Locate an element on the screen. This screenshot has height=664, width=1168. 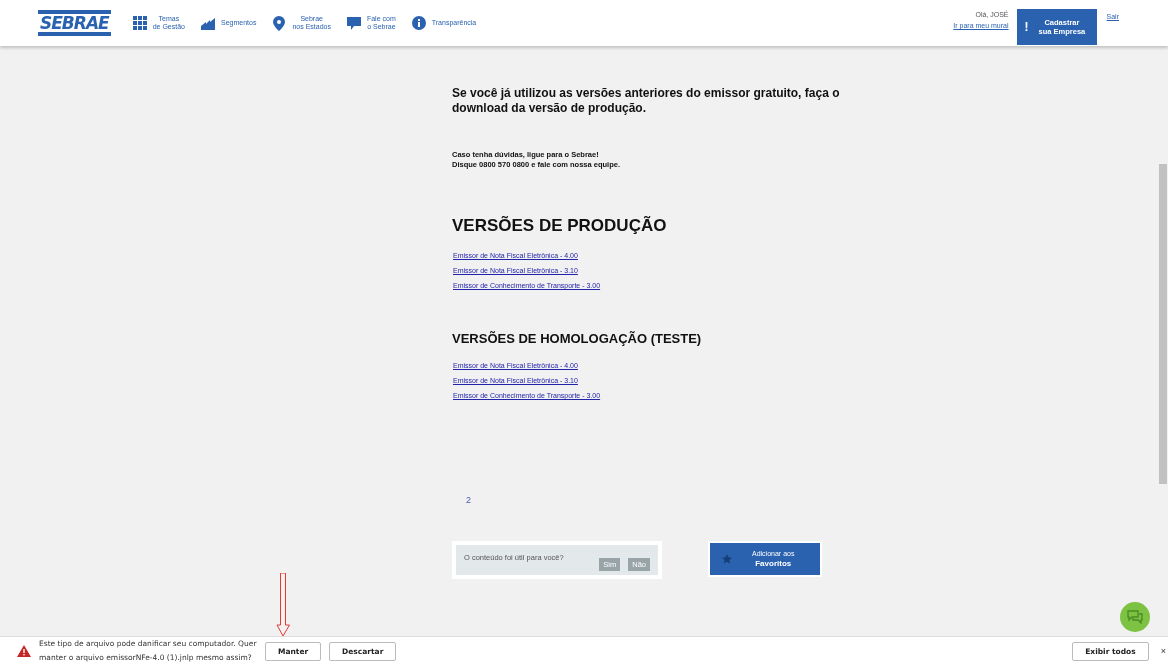
pin-icon is located at coordinates (279, 23).